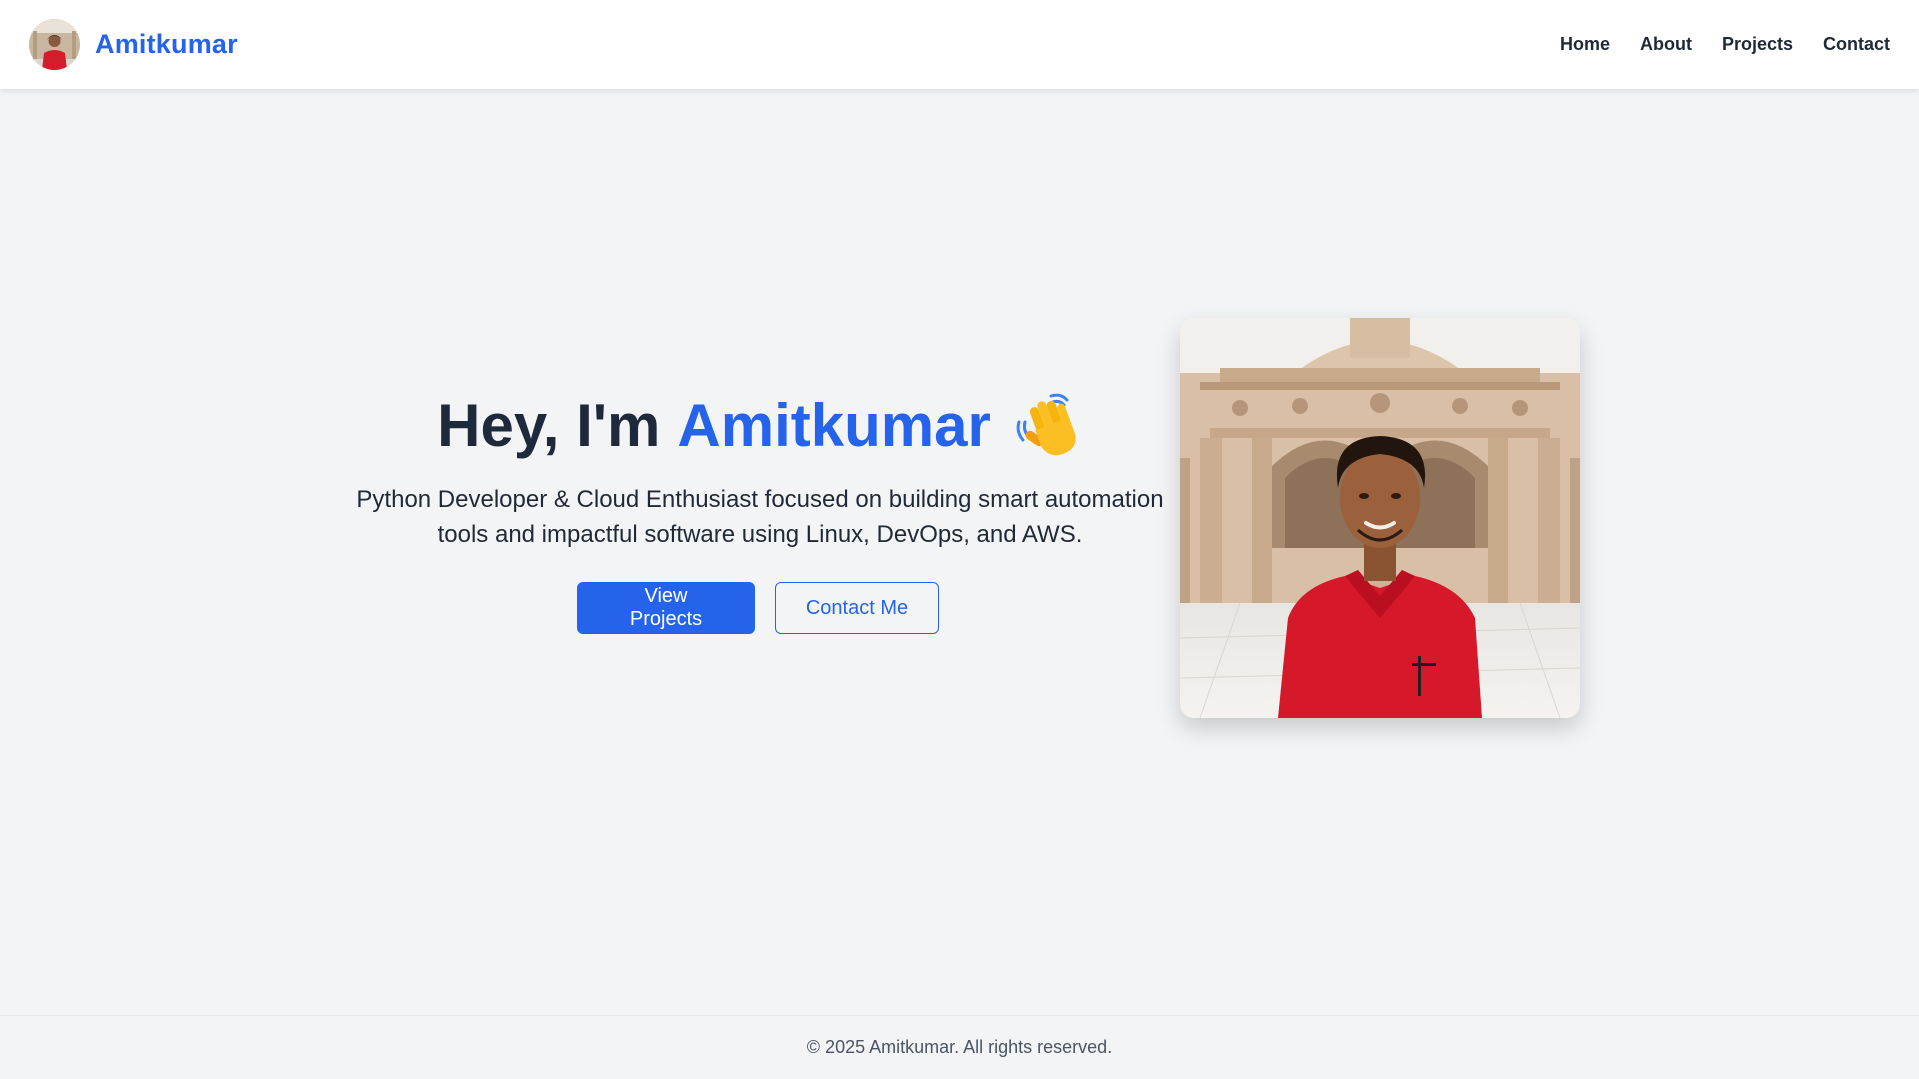 The width and height of the screenshot is (1919, 1079). Describe the element at coordinates (959, 44) in the screenshot. I see `navbar: Amitkumar Home About Projects Contact` at that location.